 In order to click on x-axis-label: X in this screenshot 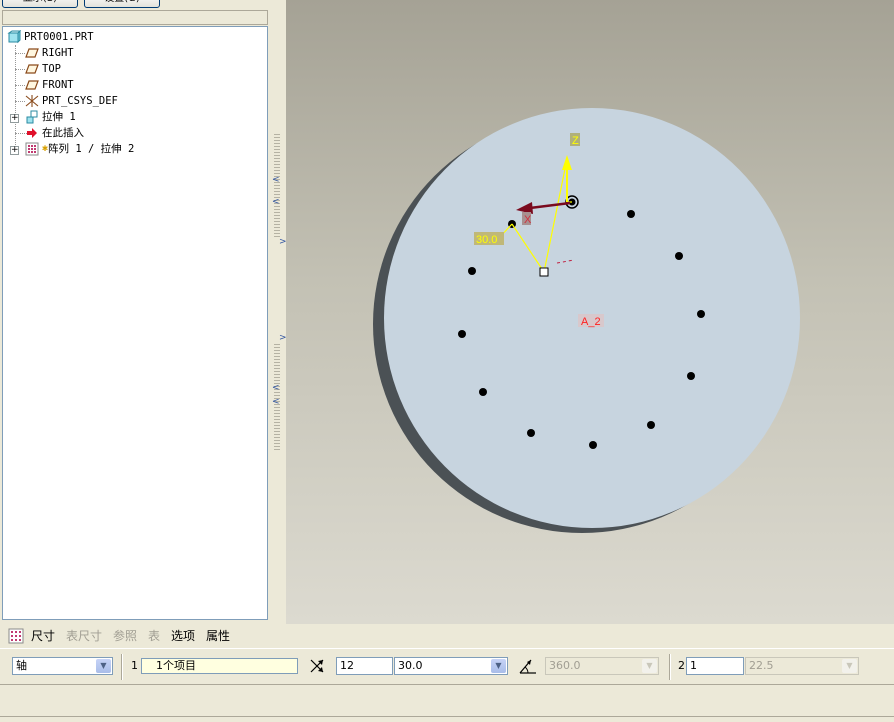, I will do `click(528, 220)`.